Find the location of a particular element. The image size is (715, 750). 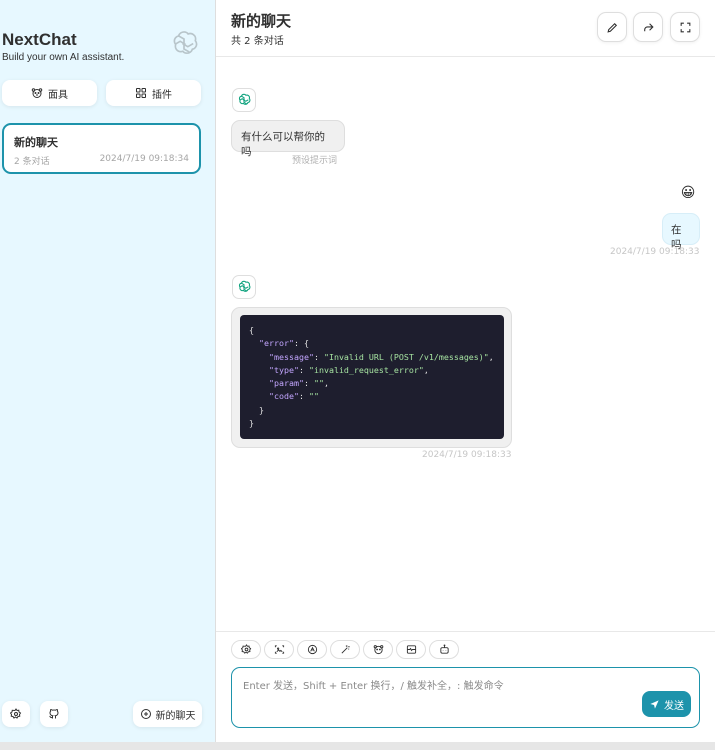

user-emoji-avatar: 😀 is located at coordinates (688, 193).